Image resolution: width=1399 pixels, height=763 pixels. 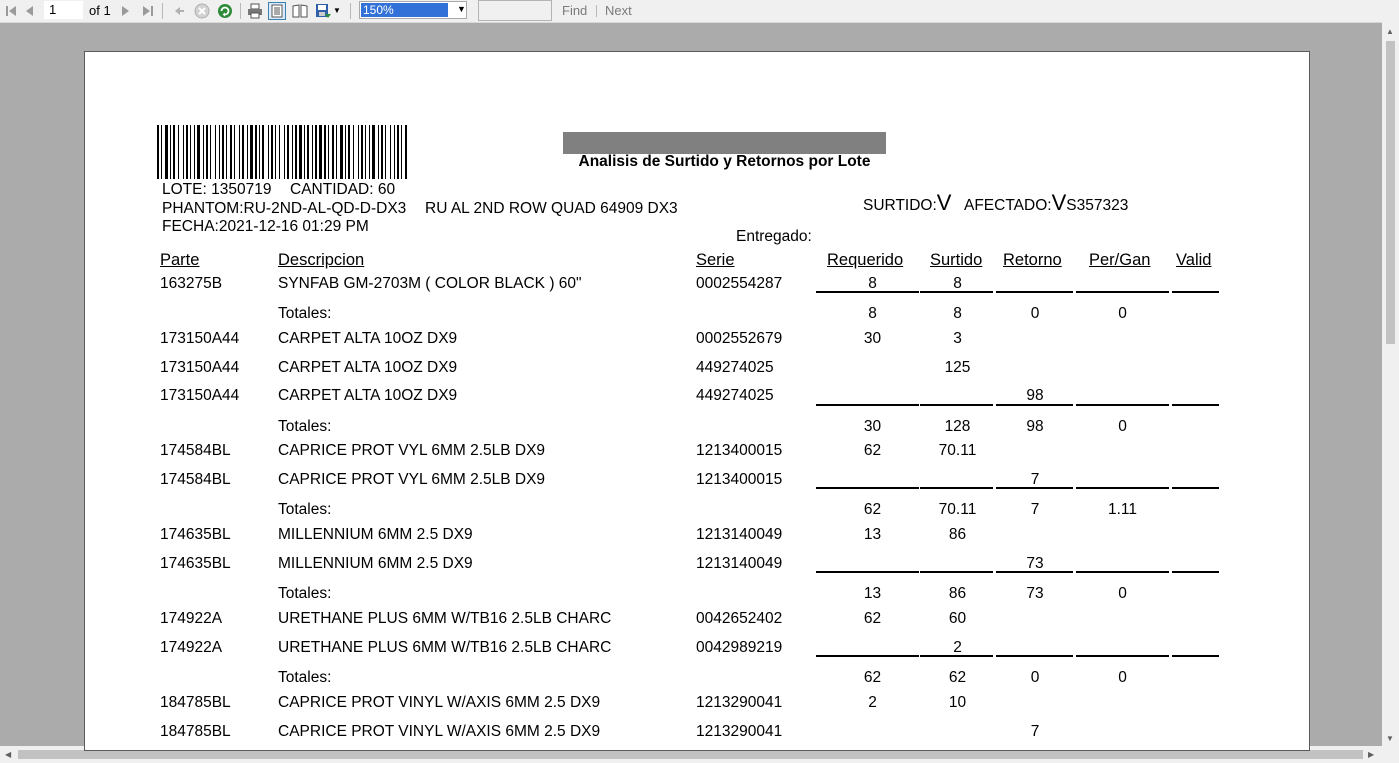 What do you see at coordinates (191, 283) in the screenshot?
I see `cell-parte: 163275B` at bounding box center [191, 283].